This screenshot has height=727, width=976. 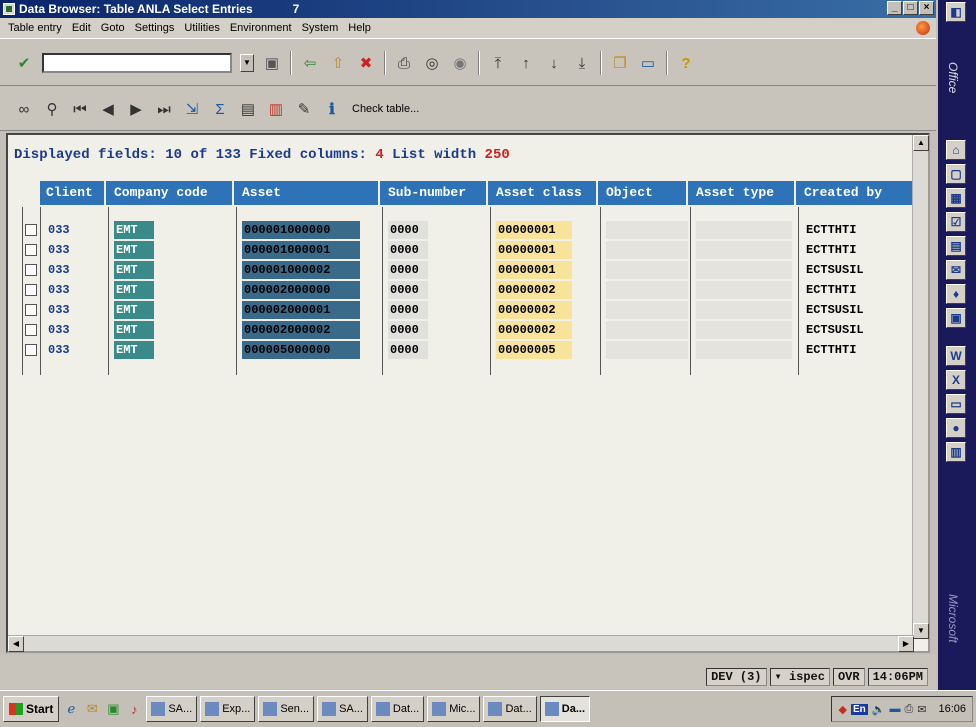 What do you see at coordinates (276, 109) in the screenshot?
I see `columns-icon: ▥` at bounding box center [276, 109].